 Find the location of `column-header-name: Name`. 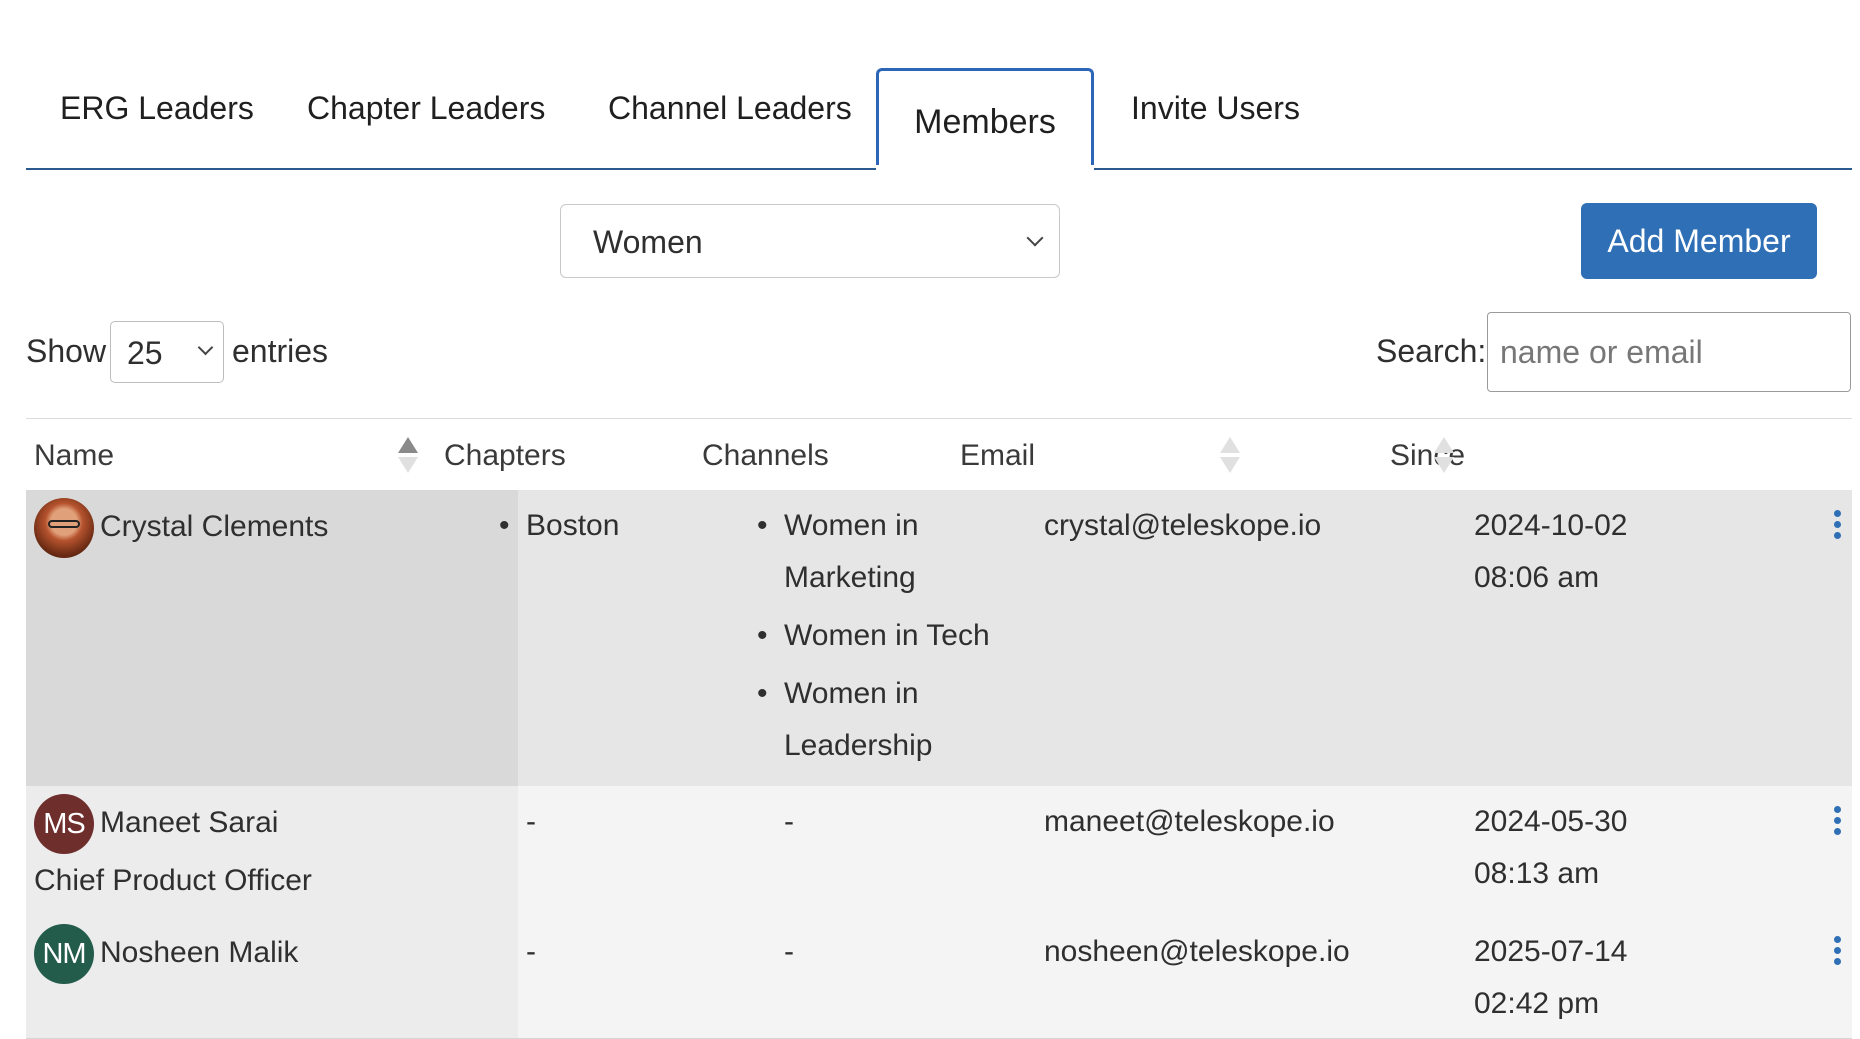

column-header-name: Name is located at coordinates (74, 456).